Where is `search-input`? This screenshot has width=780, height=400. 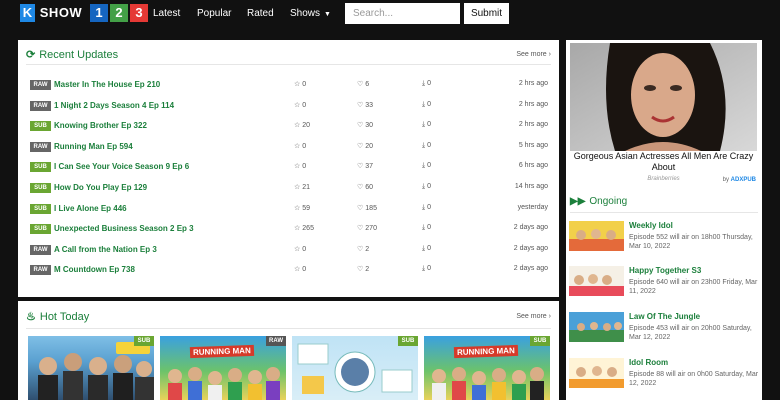 search-input is located at coordinates (402, 13).